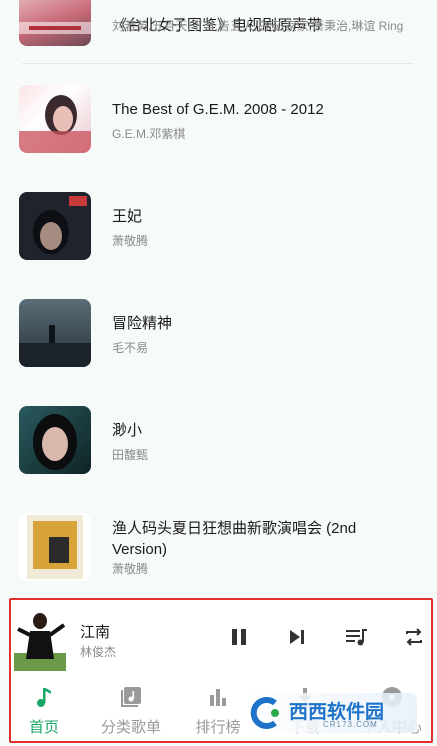 The width and height of the screenshot is (437, 746). What do you see at coordinates (218, 241) in the screenshot?
I see `album-row: 王妃 萧敬腾` at bounding box center [218, 241].